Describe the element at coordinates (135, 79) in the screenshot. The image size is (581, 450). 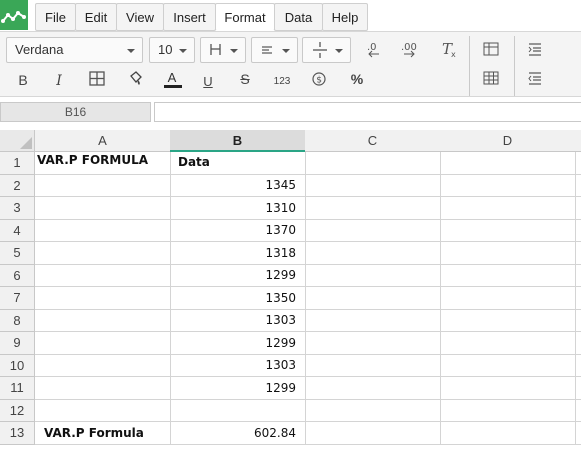
I see `fill-color-button` at that location.